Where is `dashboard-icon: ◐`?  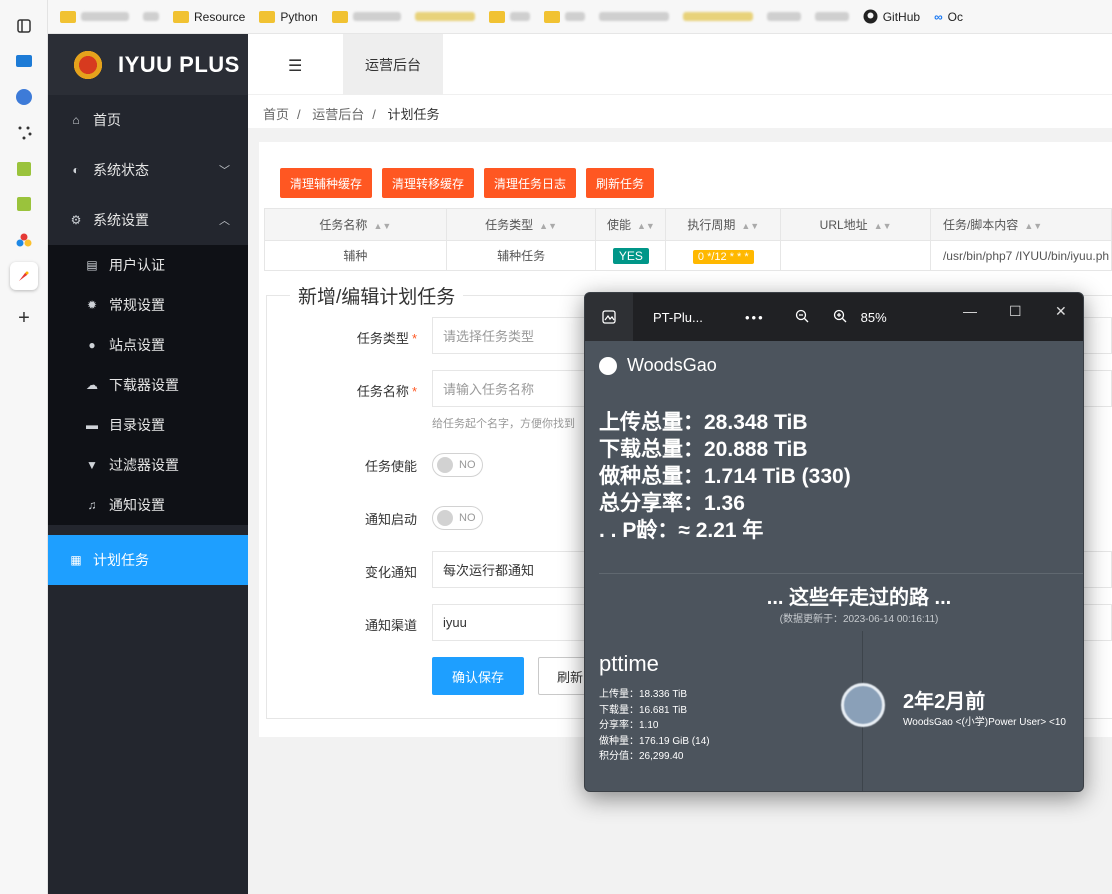 dashboard-icon: ◐ is located at coordinates (76, 170).